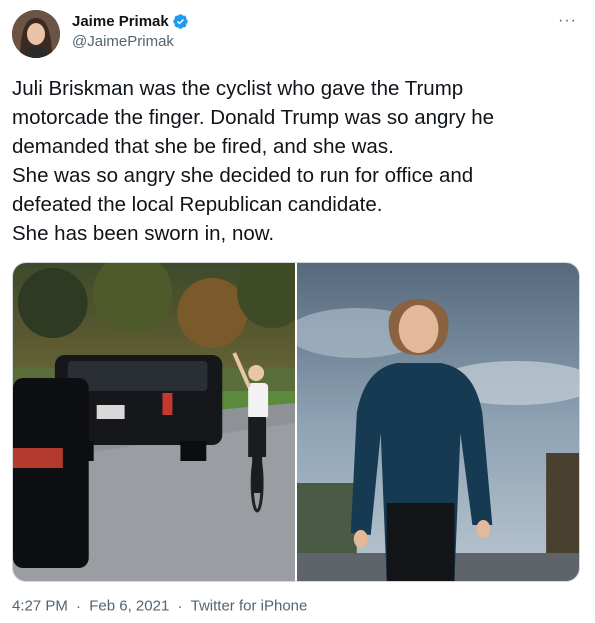 This screenshot has height=623, width=595. I want to click on avatar, so click(36, 34).